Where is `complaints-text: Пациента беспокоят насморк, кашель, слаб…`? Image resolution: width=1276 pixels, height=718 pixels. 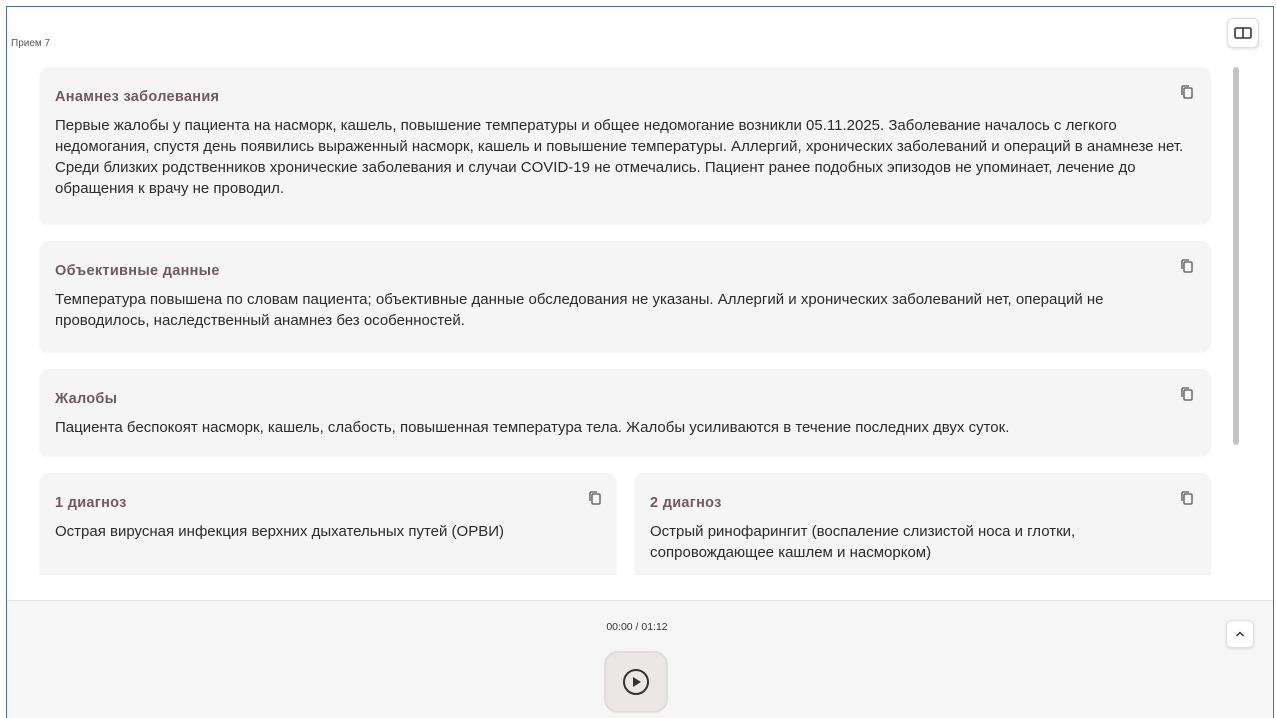 complaints-text: Пациента беспокоят насморк, кашель, слаб… is located at coordinates (532, 427).